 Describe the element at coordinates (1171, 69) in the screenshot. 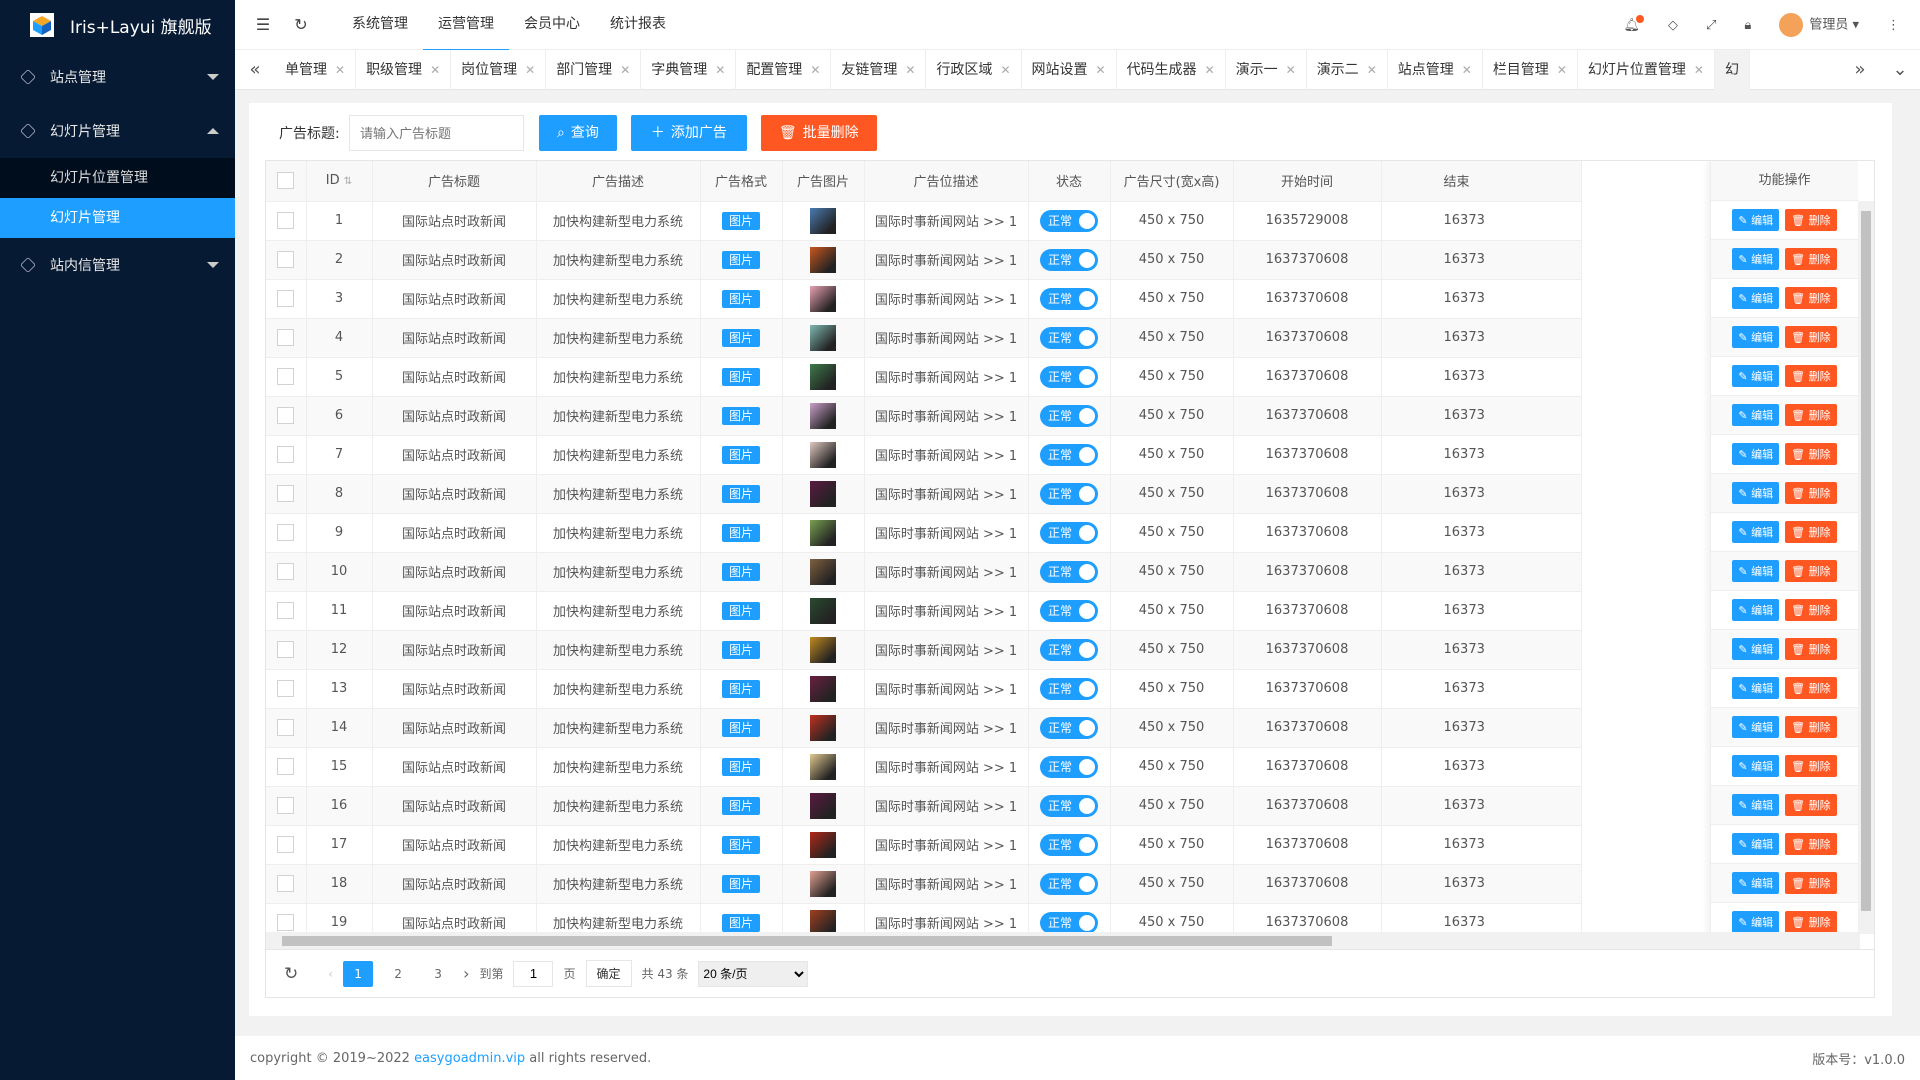

I see `tab-9: 代码生成器 ✕` at that location.